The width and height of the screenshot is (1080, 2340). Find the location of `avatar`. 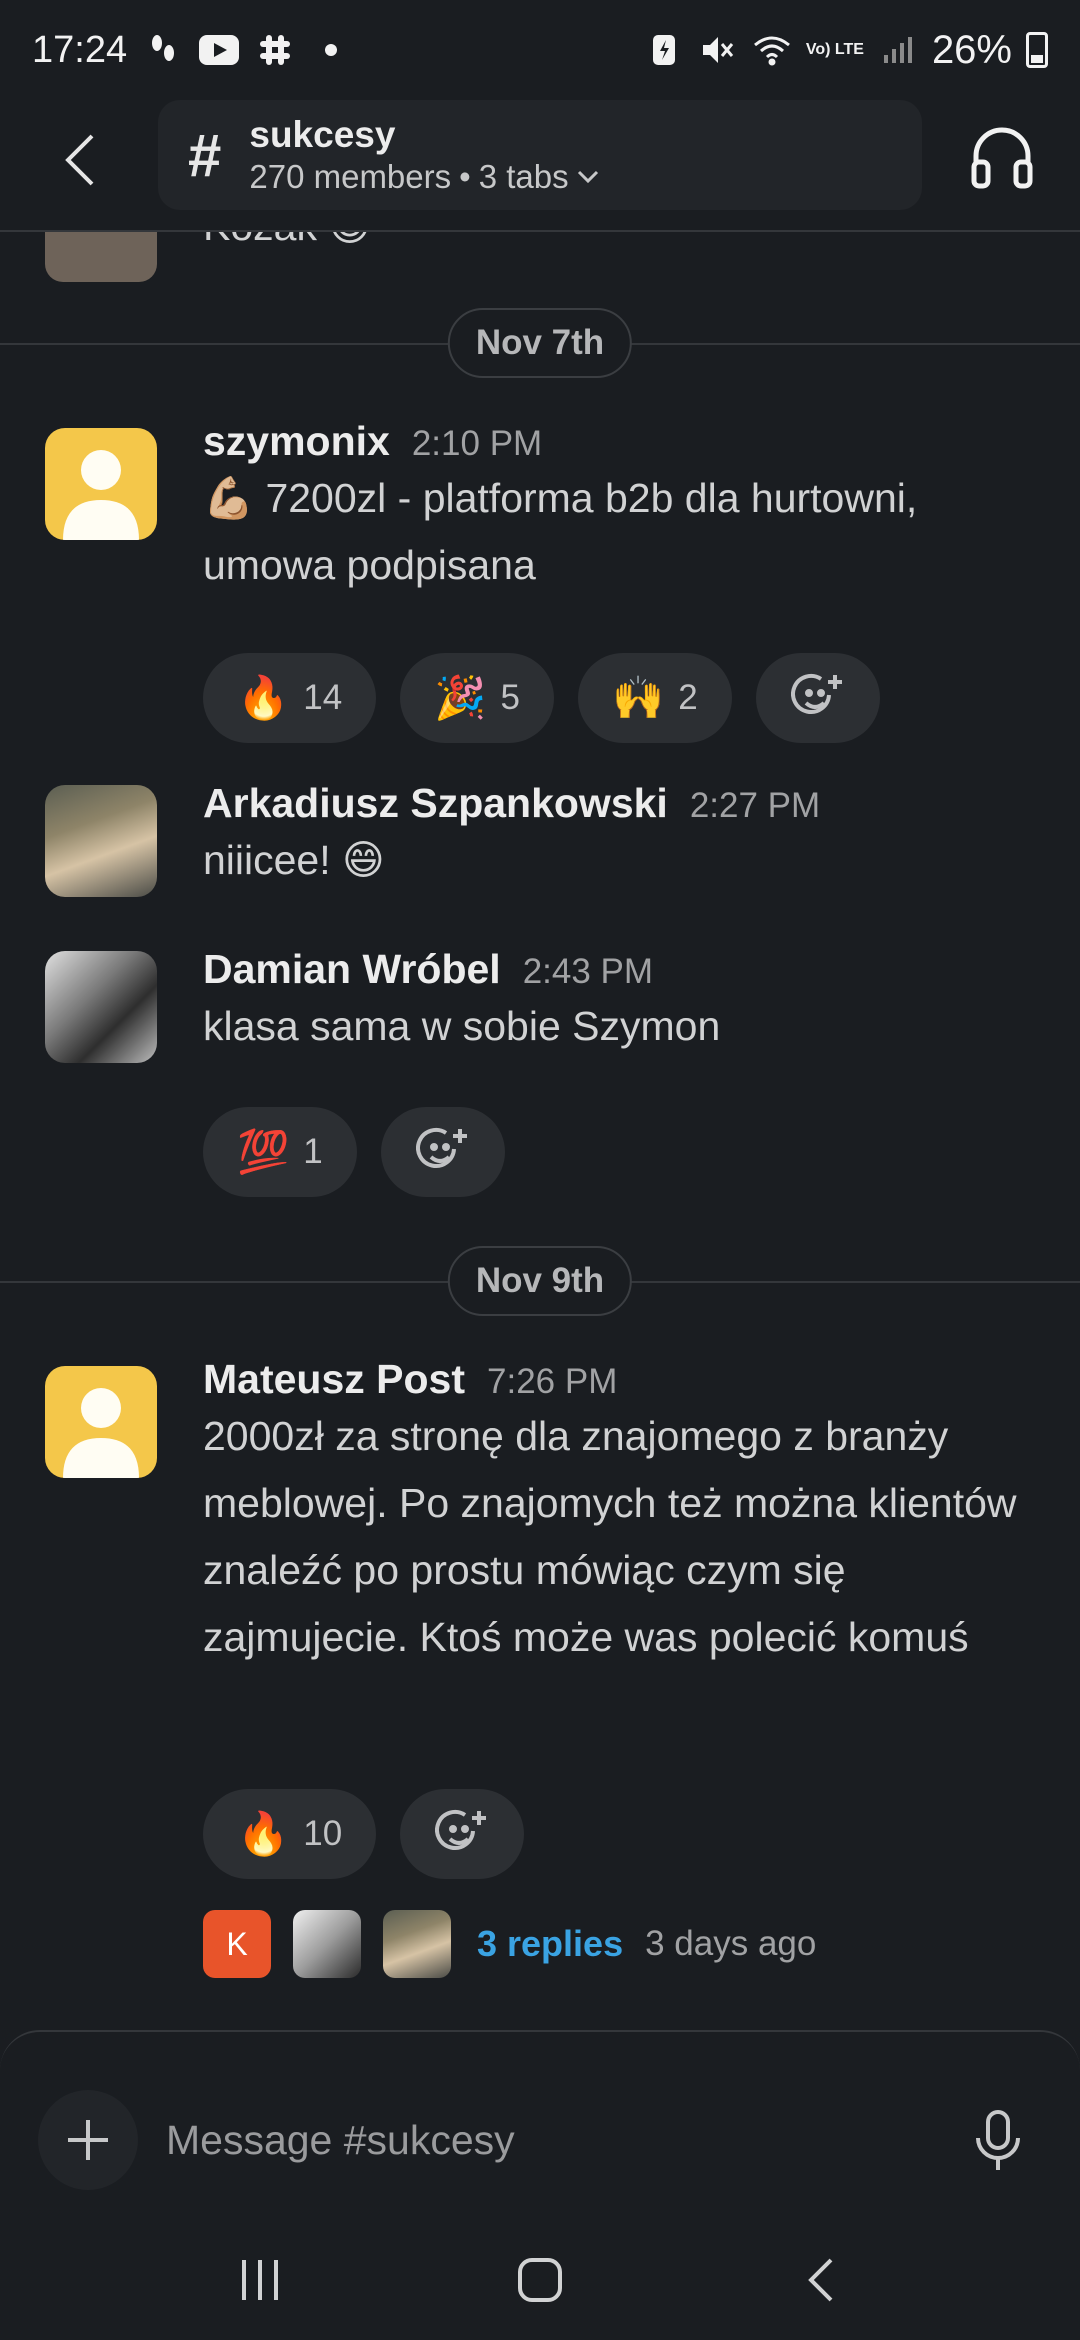

avatar is located at coordinates (101, 257).